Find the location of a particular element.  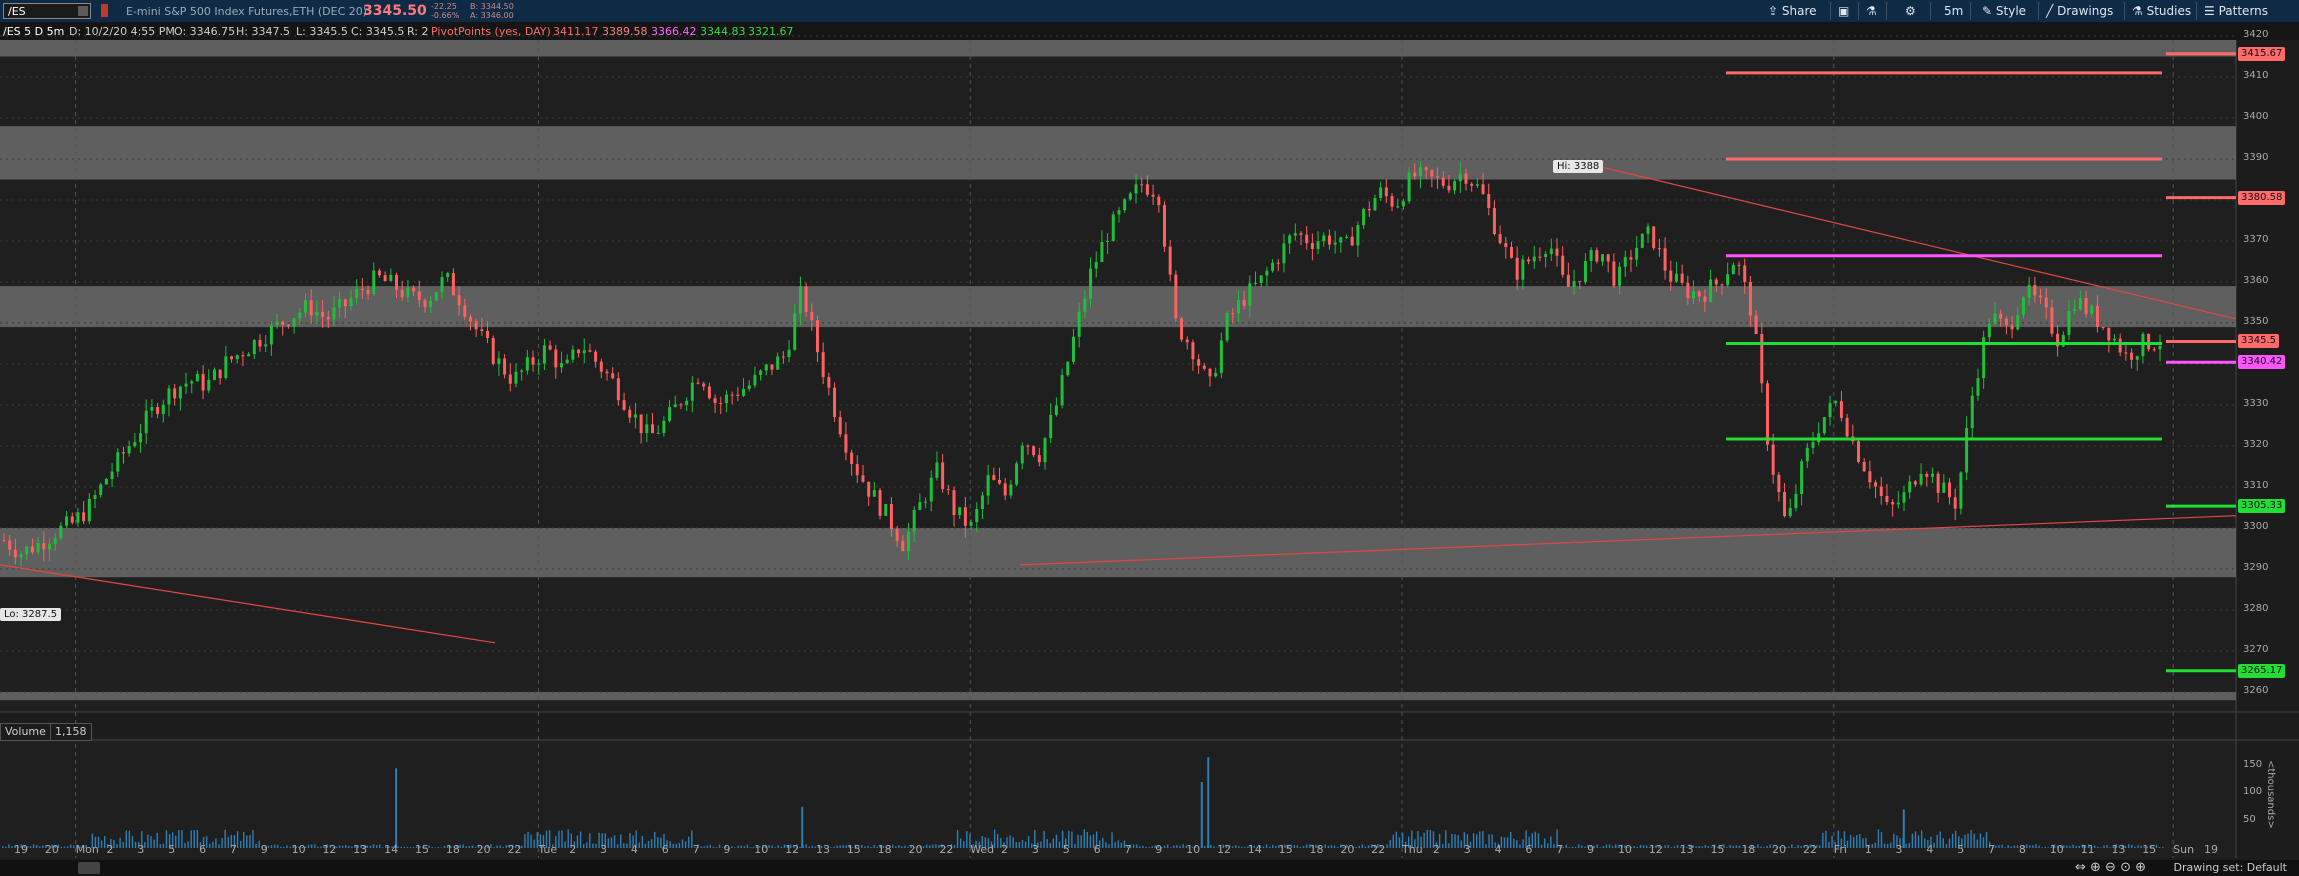

x-tick-label: 9 is located at coordinates (1591, 849).